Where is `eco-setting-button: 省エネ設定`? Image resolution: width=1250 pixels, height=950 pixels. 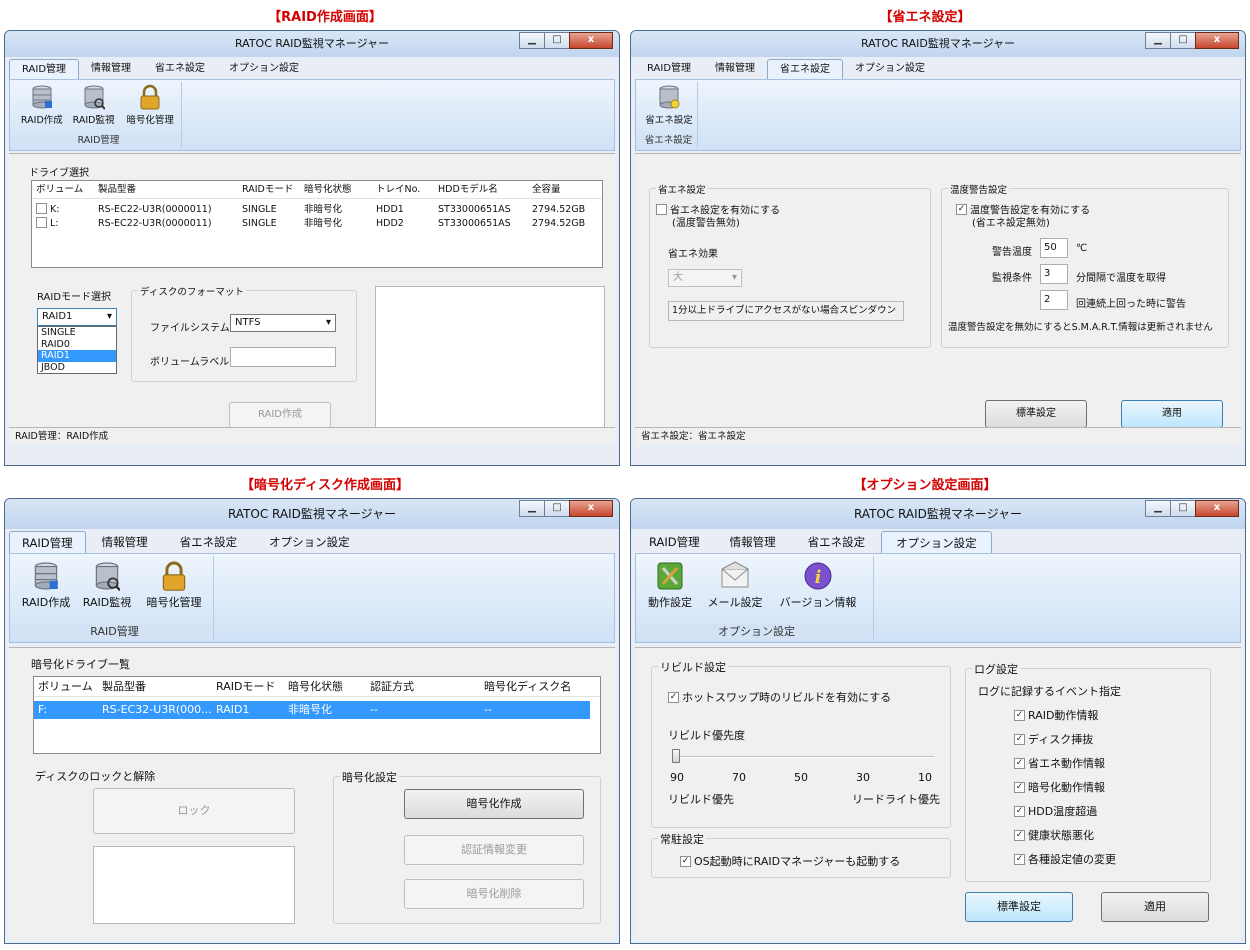
eco-setting-button: 省エネ設定 is located at coordinates (669, 107).